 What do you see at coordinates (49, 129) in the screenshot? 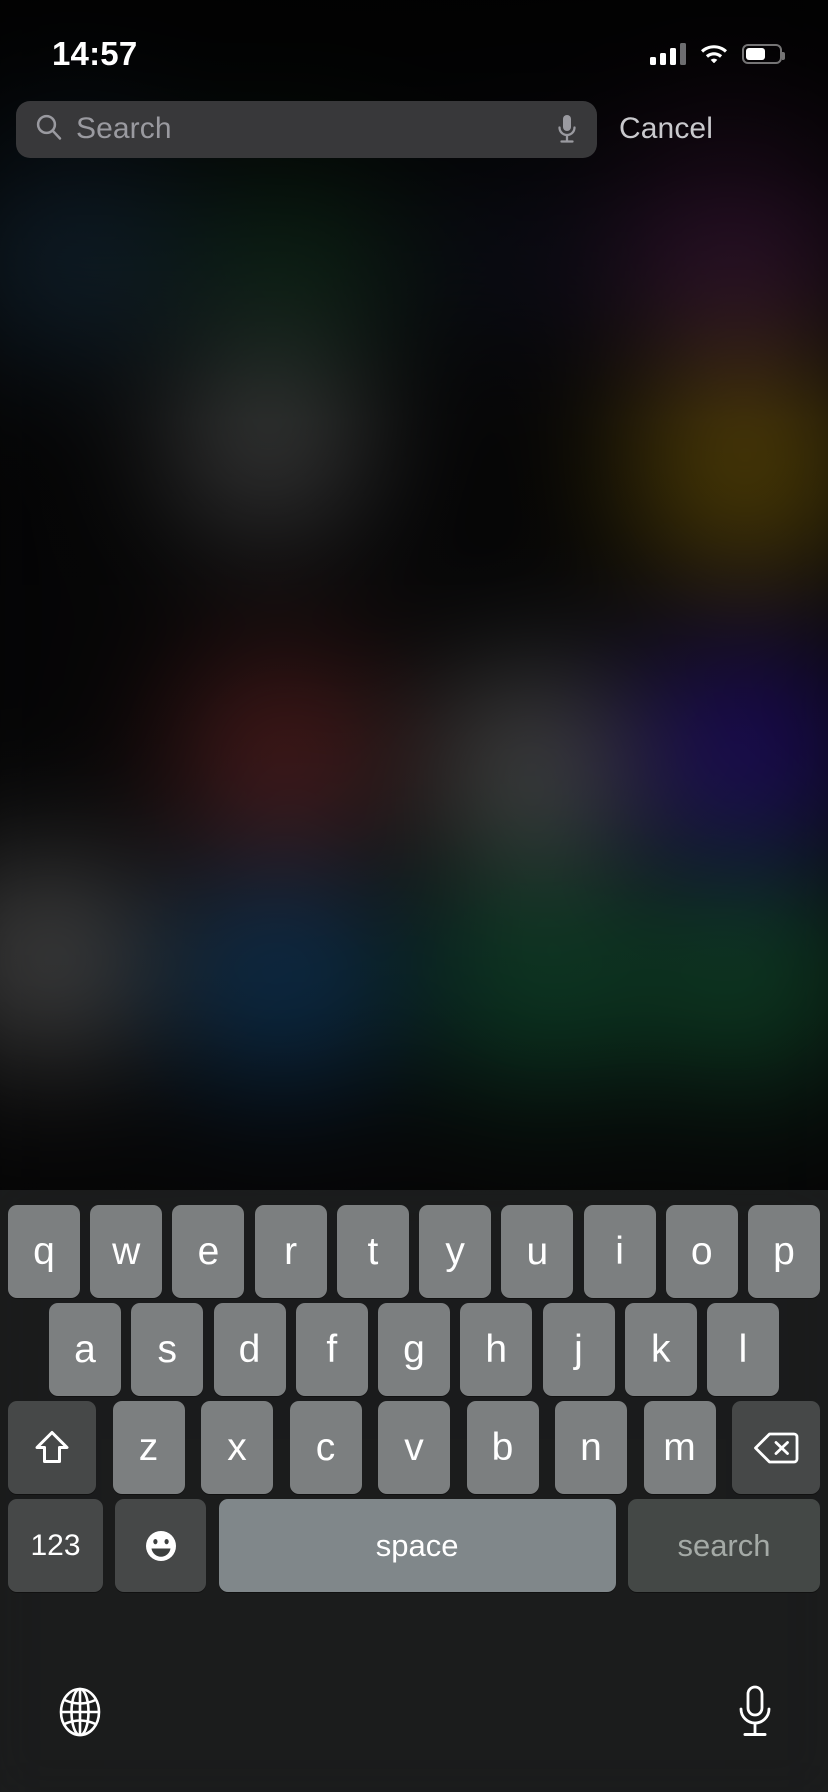
I see `magnifier-icon` at bounding box center [49, 129].